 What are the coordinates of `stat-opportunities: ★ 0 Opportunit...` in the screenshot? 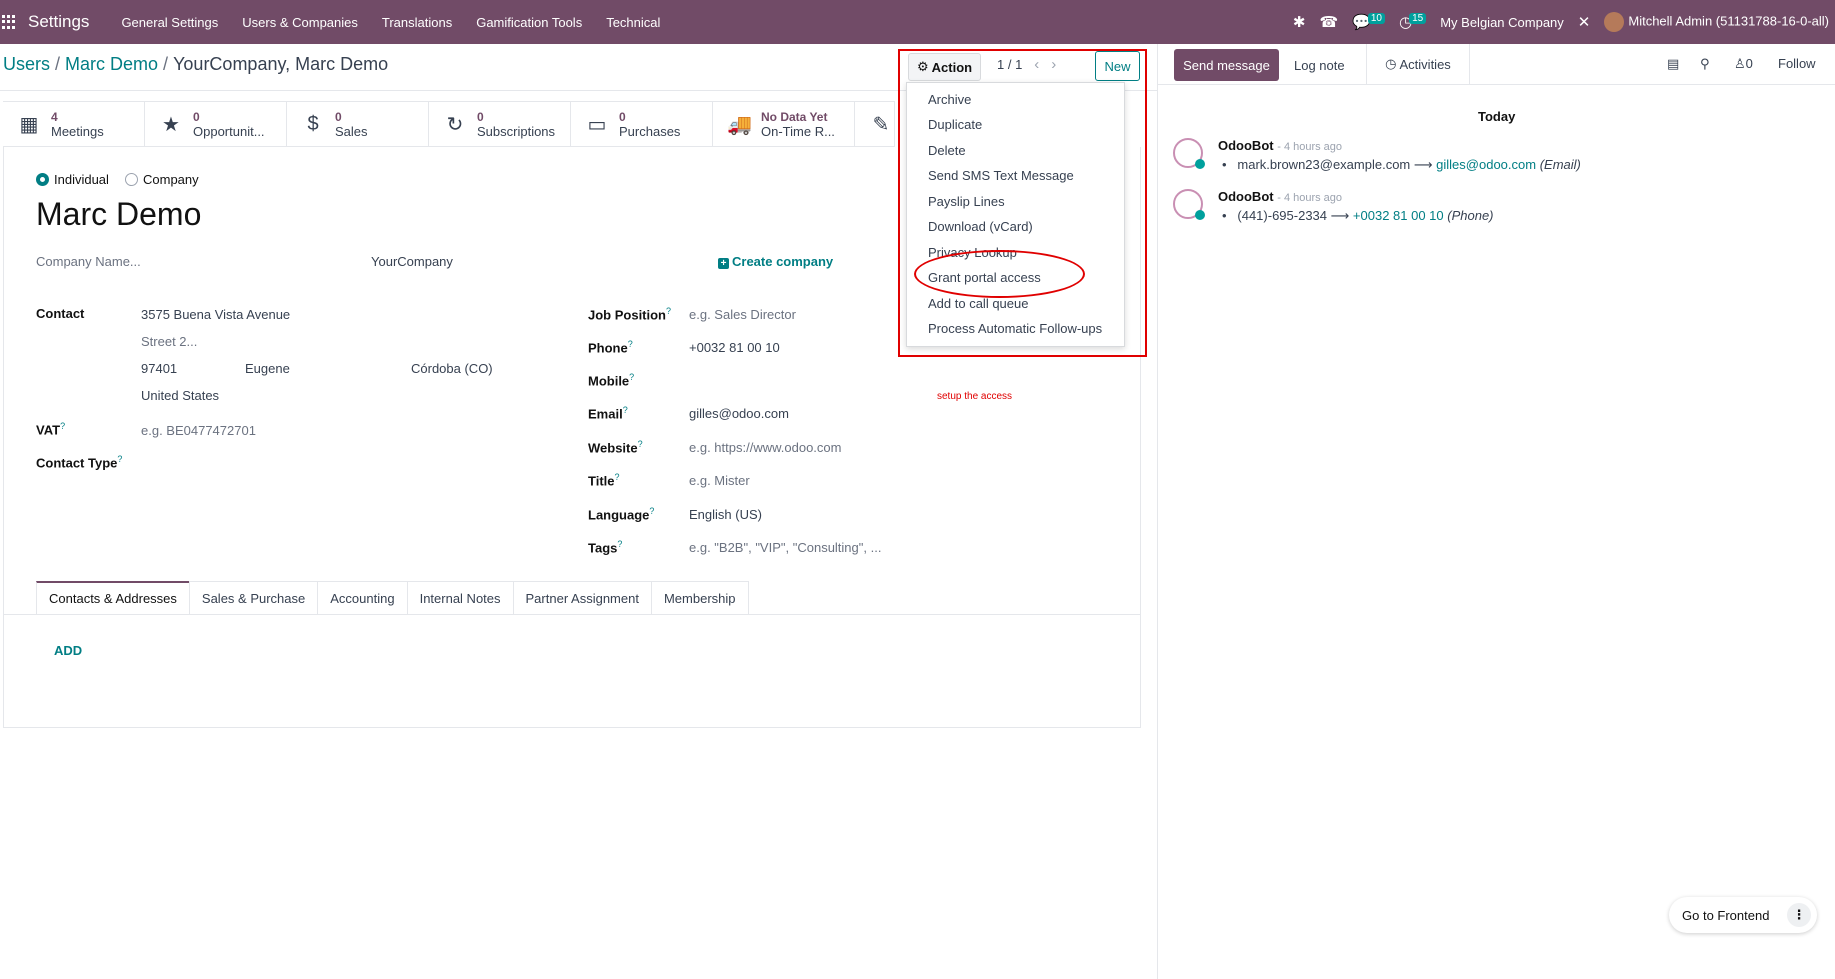 It's located at (216, 124).